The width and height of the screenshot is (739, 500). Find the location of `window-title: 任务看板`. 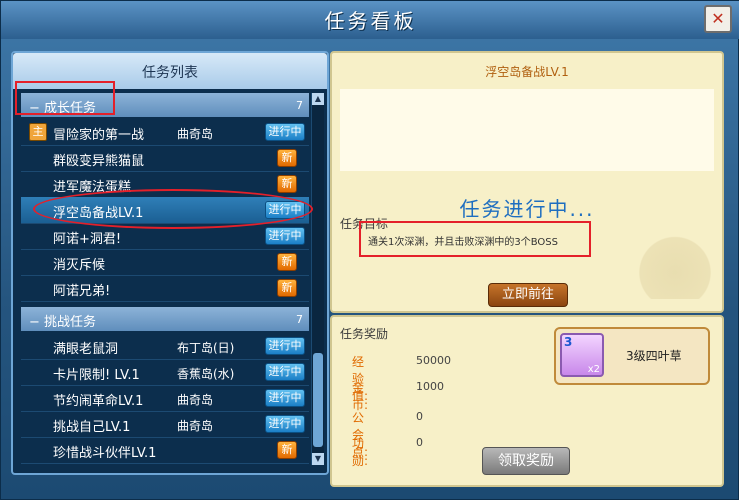

window-title: 任务看板 is located at coordinates (370, 21).